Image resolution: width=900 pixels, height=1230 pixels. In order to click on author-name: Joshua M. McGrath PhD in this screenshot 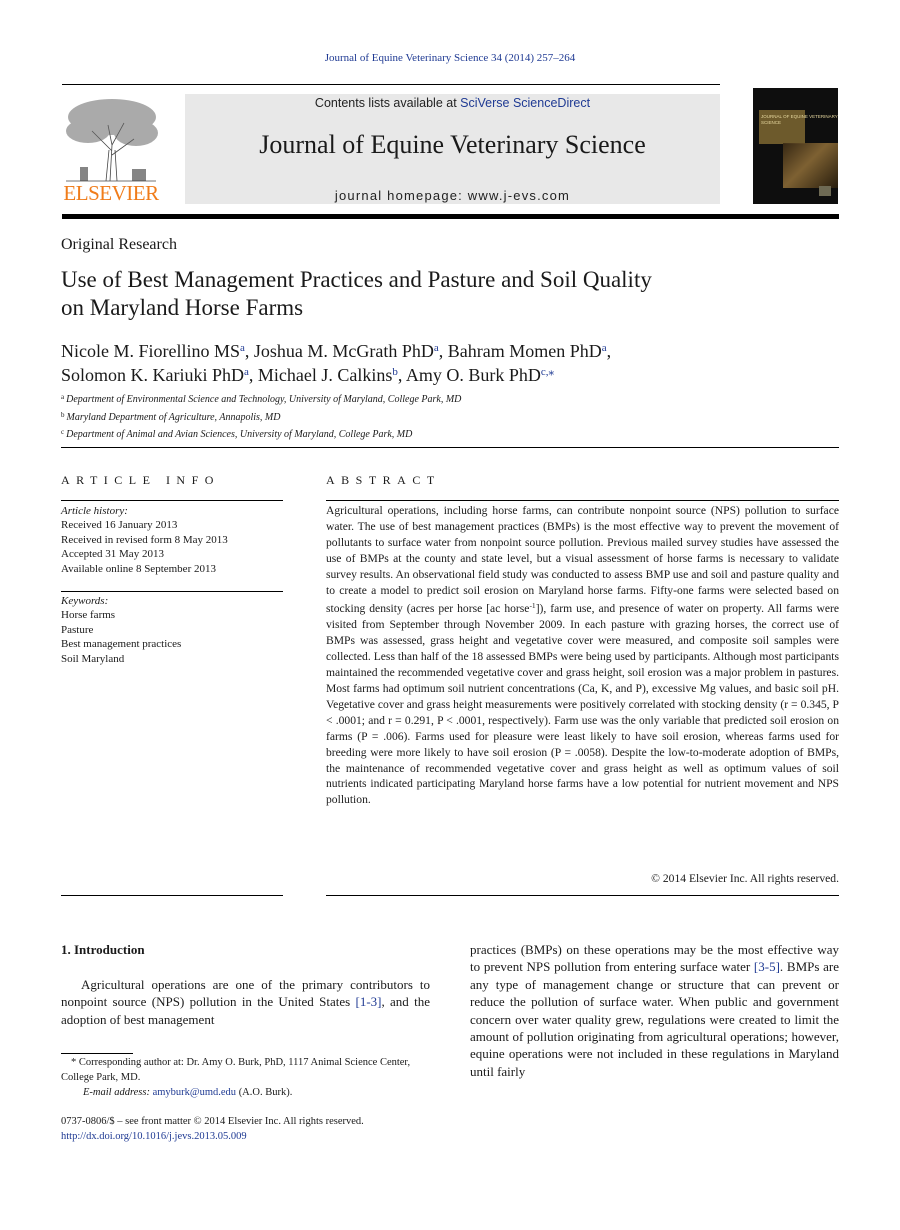, I will do `click(344, 351)`.